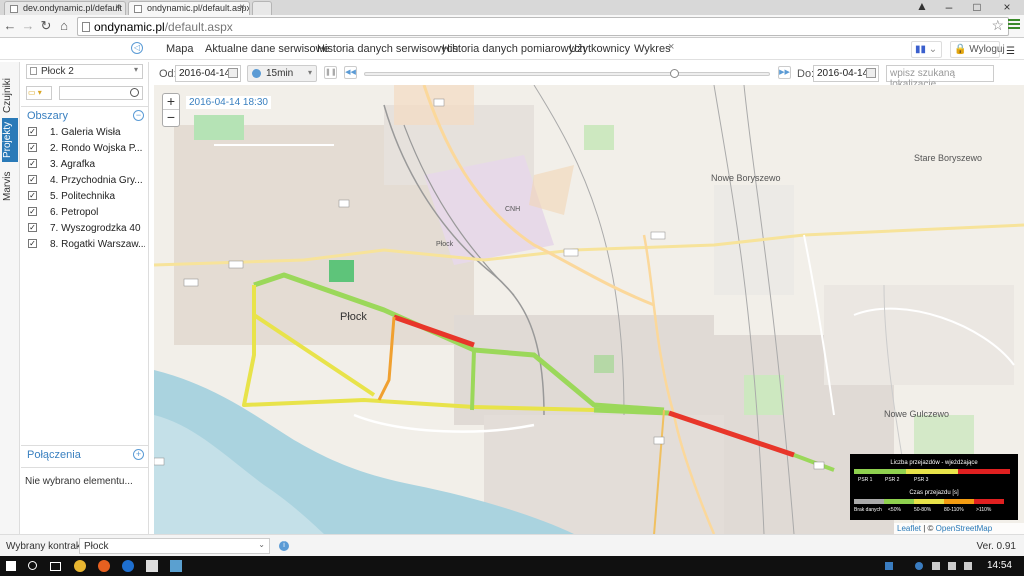 The image size is (1024, 576). What do you see at coordinates (909, 528) in the screenshot?
I see `leaflet-link: Leaflet` at bounding box center [909, 528].